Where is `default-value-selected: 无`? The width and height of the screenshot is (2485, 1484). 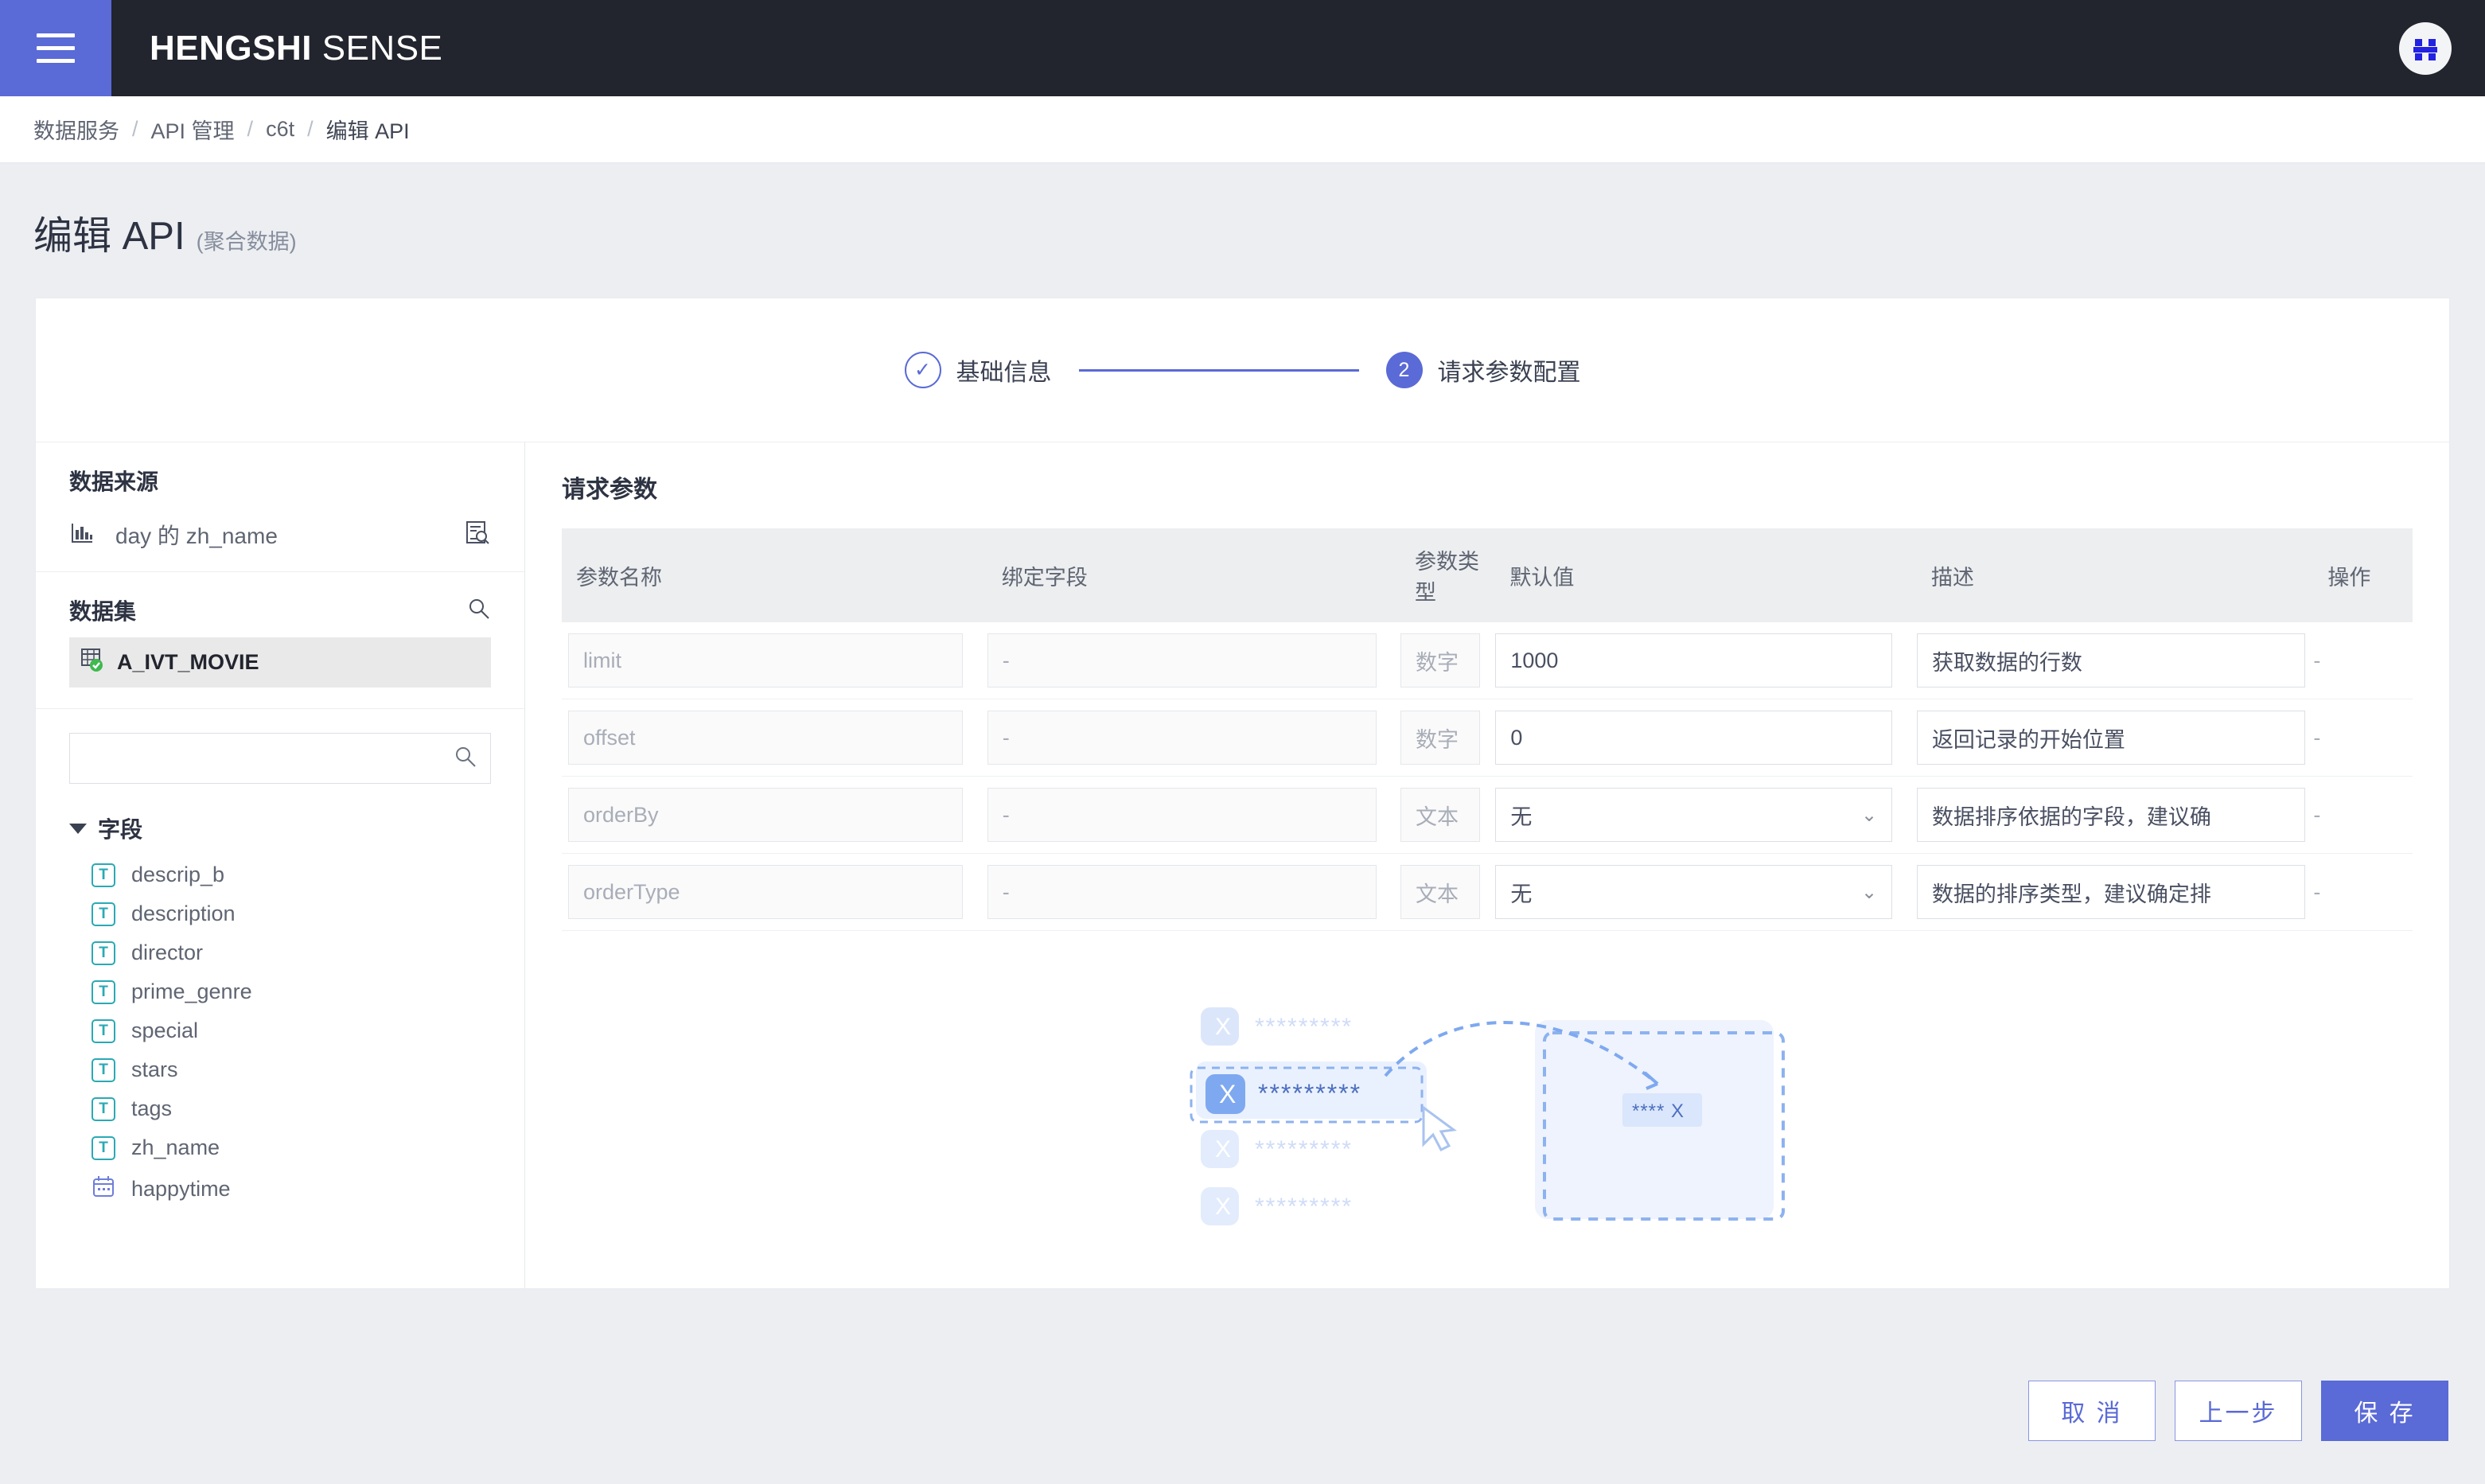 default-value-selected: 无 is located at coordinates (1522, 894).